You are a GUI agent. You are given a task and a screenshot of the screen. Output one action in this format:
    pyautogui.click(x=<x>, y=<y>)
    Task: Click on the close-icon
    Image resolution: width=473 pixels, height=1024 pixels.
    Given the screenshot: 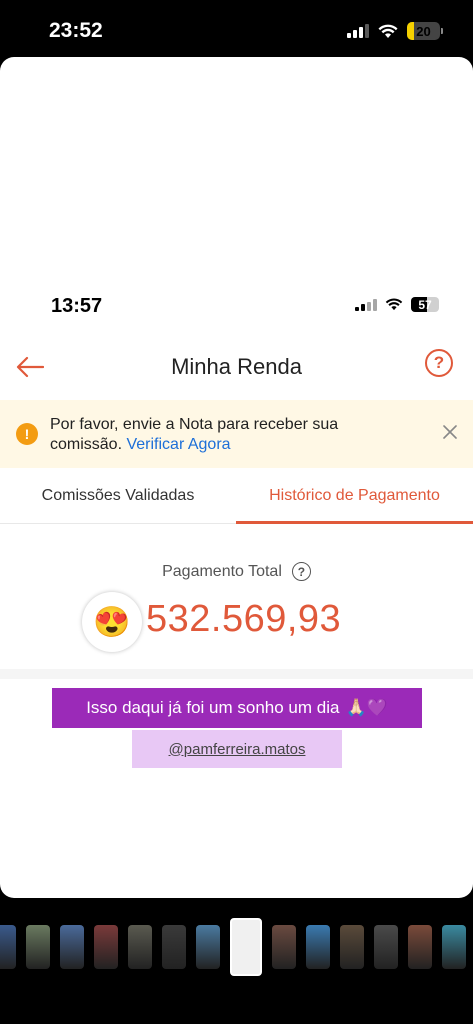 What is the action you would take?
    pyautogui.click(x=450, y=432)
    